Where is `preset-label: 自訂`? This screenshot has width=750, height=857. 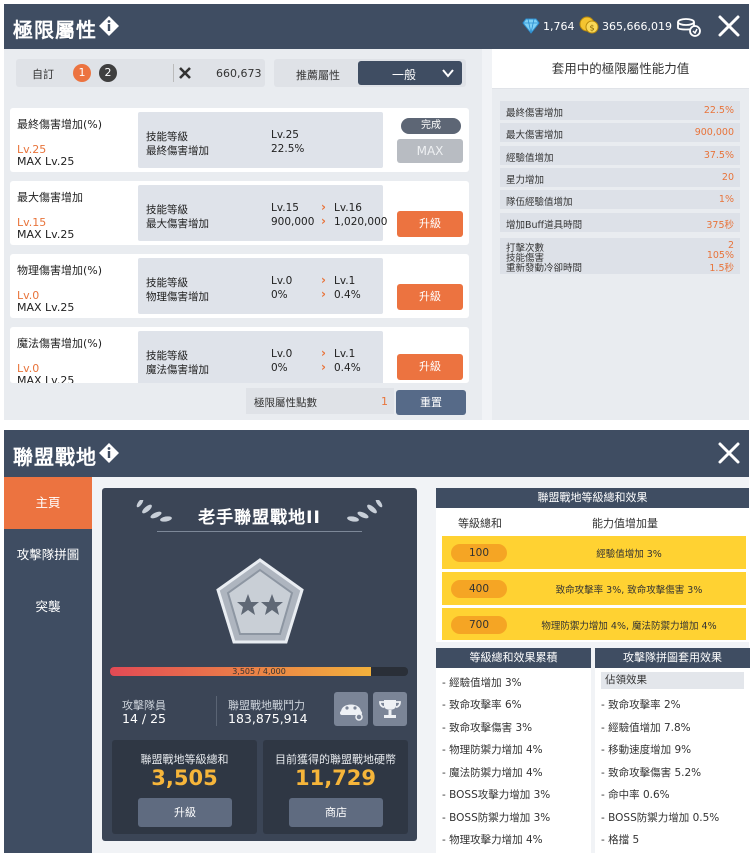 preset-label: 自訂 is located at coordinates (43, 74).